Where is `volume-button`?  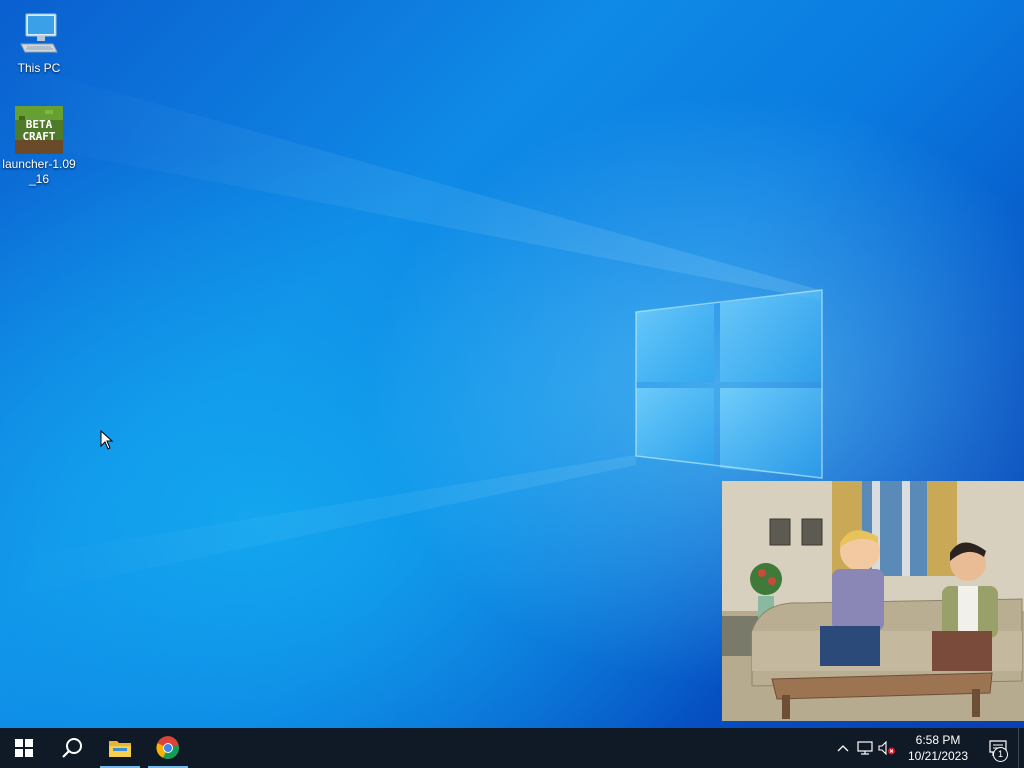 volume-button is located at coordinates (887, 748).